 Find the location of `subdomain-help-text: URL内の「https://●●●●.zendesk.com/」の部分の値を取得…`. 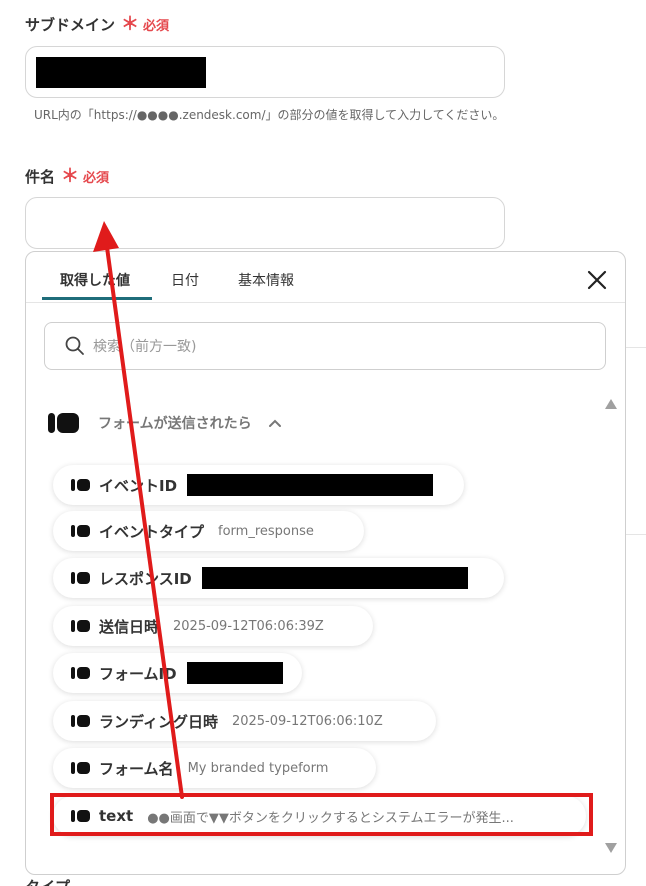

subdomain-help-text: URL内の「https://●●●●.zendesk.com/」の部分の値を取得… is located at coordinates (269, 115).